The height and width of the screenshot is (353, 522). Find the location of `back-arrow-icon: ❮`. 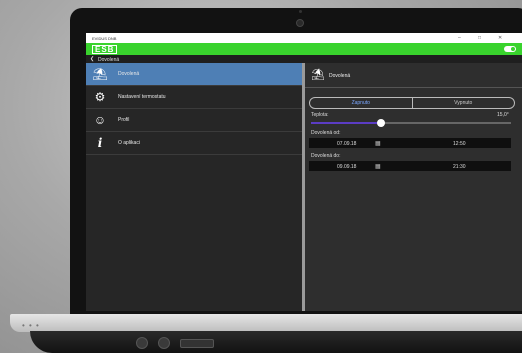

back-arrow-icon: ❮ is located at coordinates (92, 59).